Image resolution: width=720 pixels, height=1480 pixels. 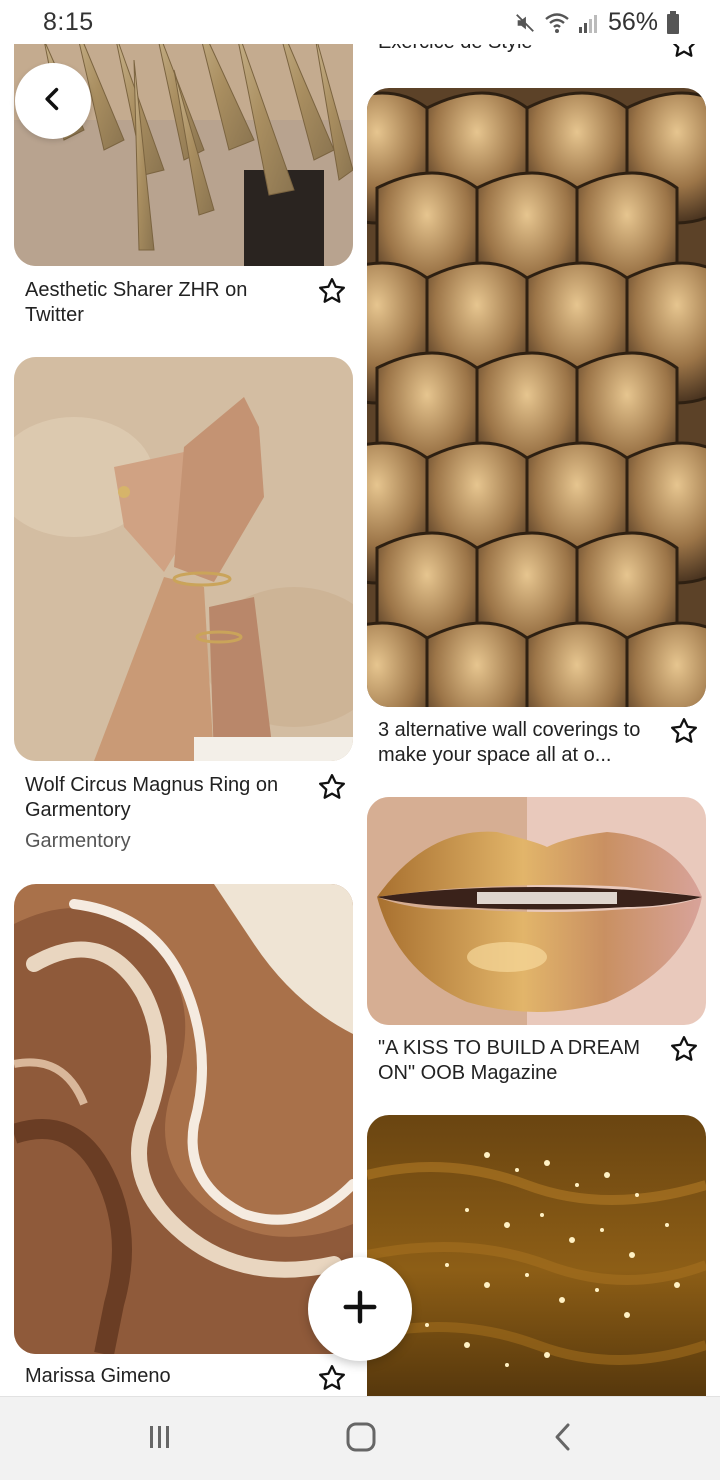 I want to click on home-button, so click(x=361, y=1439).